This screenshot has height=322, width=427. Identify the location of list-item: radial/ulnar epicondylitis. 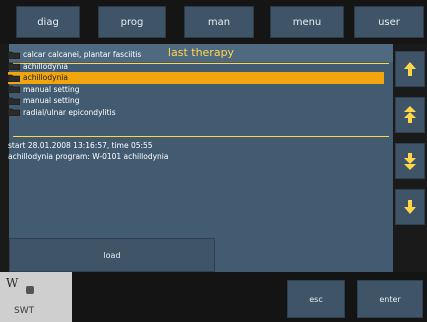
(196, 113).